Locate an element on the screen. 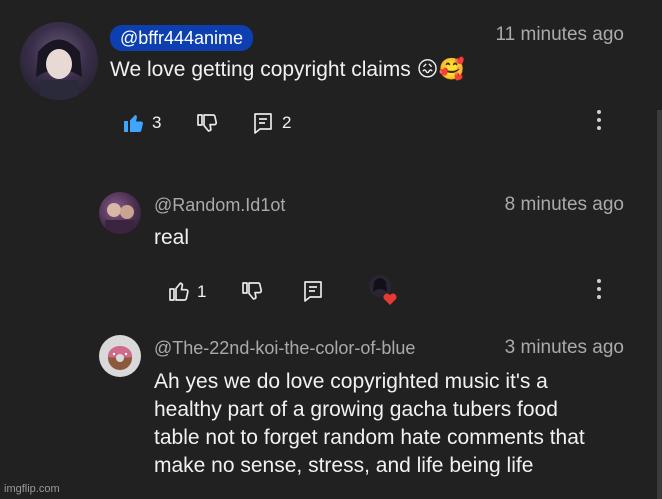 The height and width of the screenshot is (499, 662). comment-text-content: We love getting copyright claims is located at coordinates (260, 69).